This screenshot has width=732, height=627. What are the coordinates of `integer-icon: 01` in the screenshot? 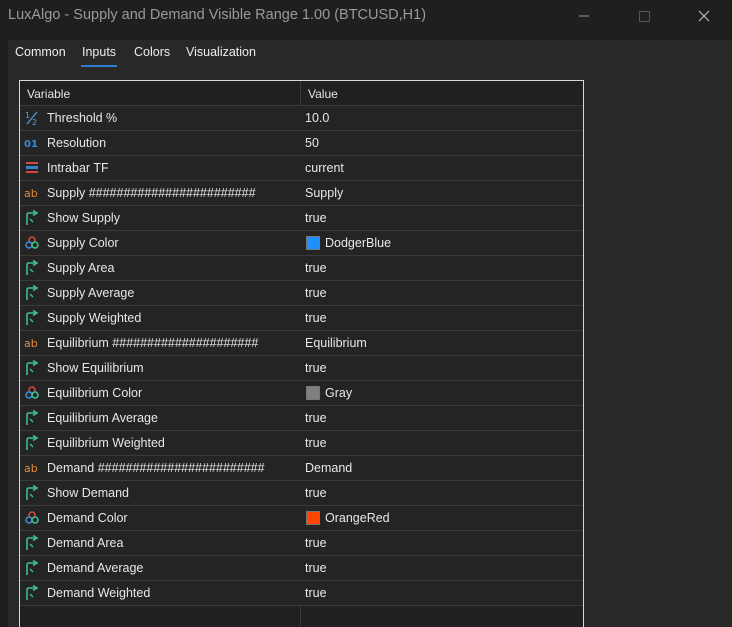 It's located at (32, 143).